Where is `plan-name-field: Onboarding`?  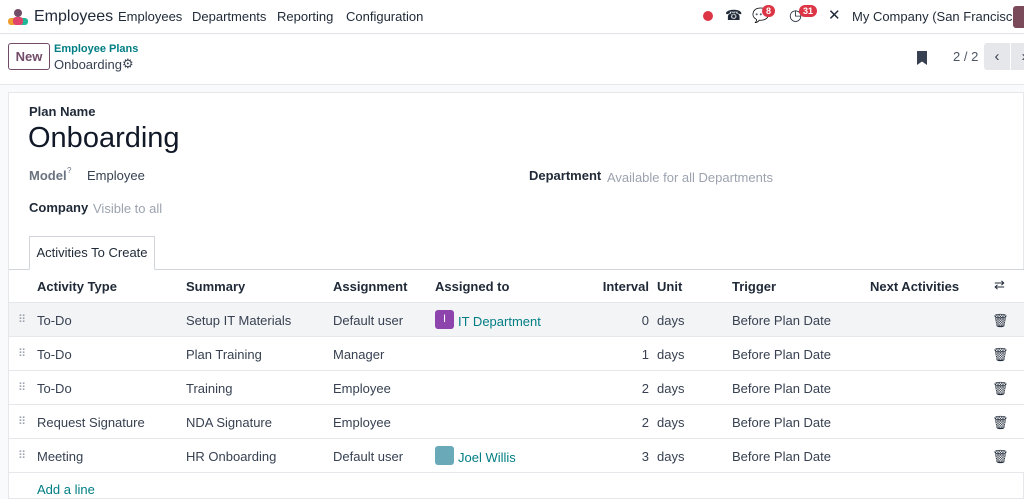
plan-name-field: Onboarding is located at coordinates (104, 138).